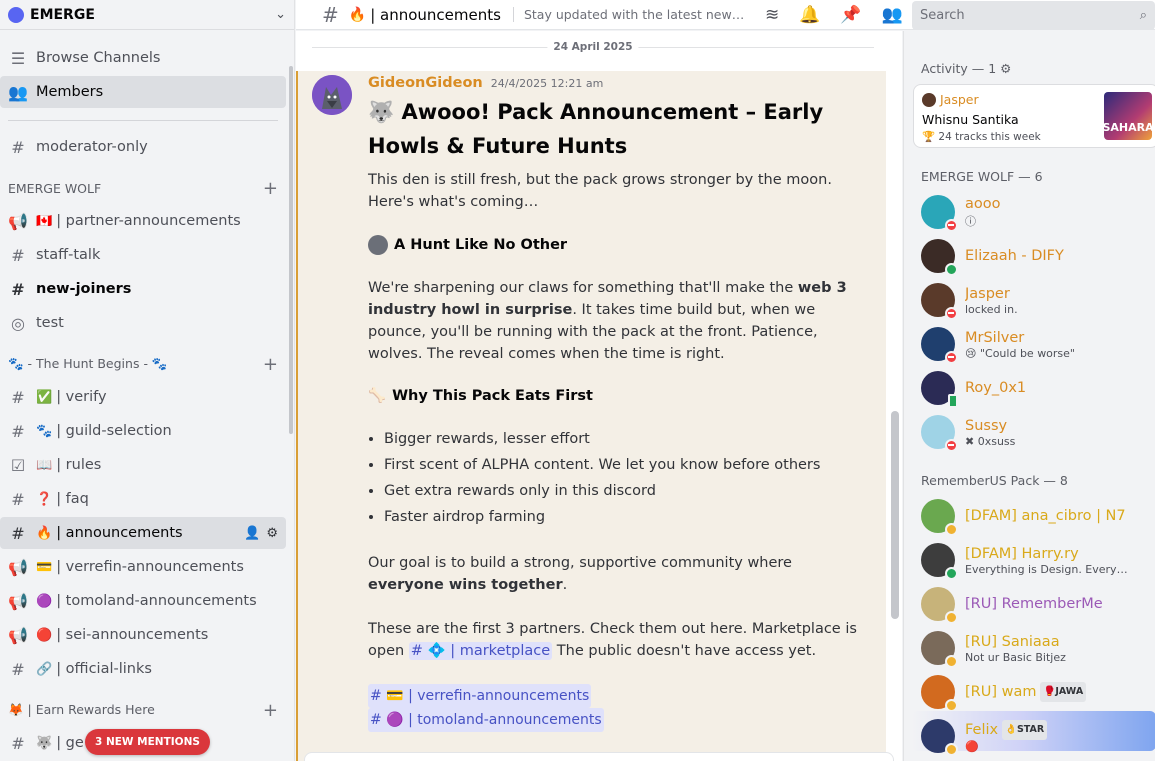 This screenshot has width=1155, height=761. I want to click on channel-partner-announcements: 📢 🇨🇦 | partner-announcements, so click(143, 221).